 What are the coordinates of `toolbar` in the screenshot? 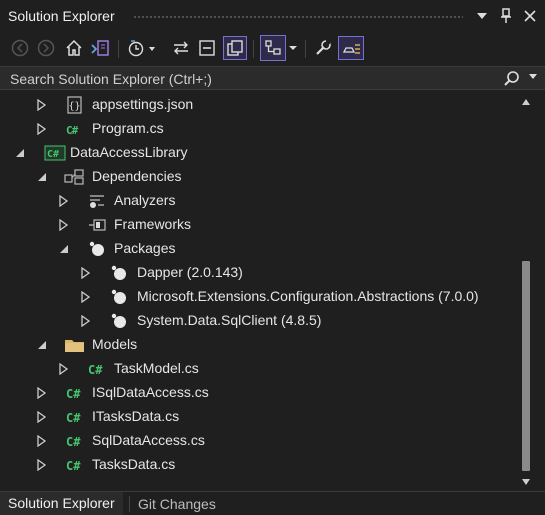 It's located at (272, 48).